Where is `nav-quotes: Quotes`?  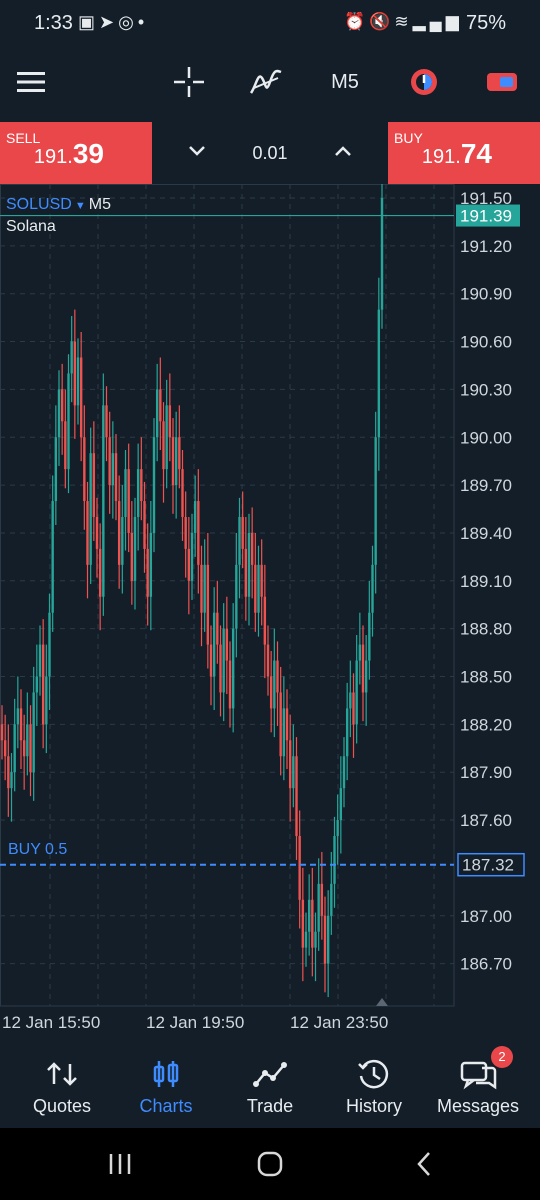
nav-quotes: Quotes is located at coordinates (62, 1086).